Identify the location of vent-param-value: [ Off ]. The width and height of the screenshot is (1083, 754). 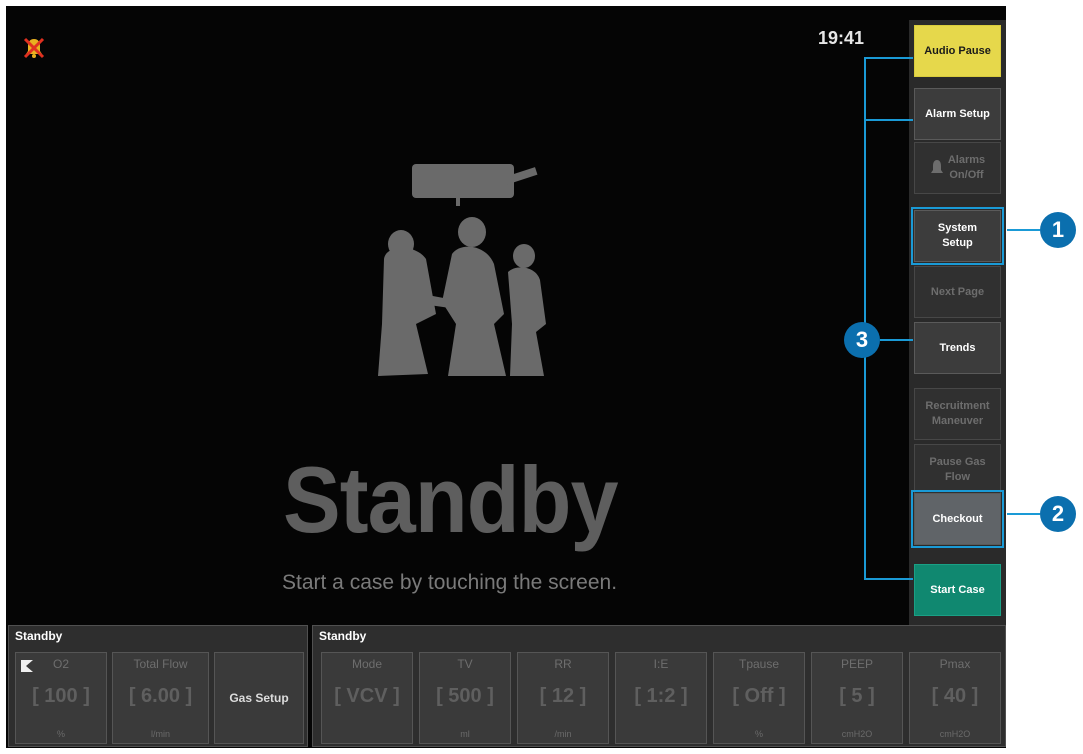
(759, 696).